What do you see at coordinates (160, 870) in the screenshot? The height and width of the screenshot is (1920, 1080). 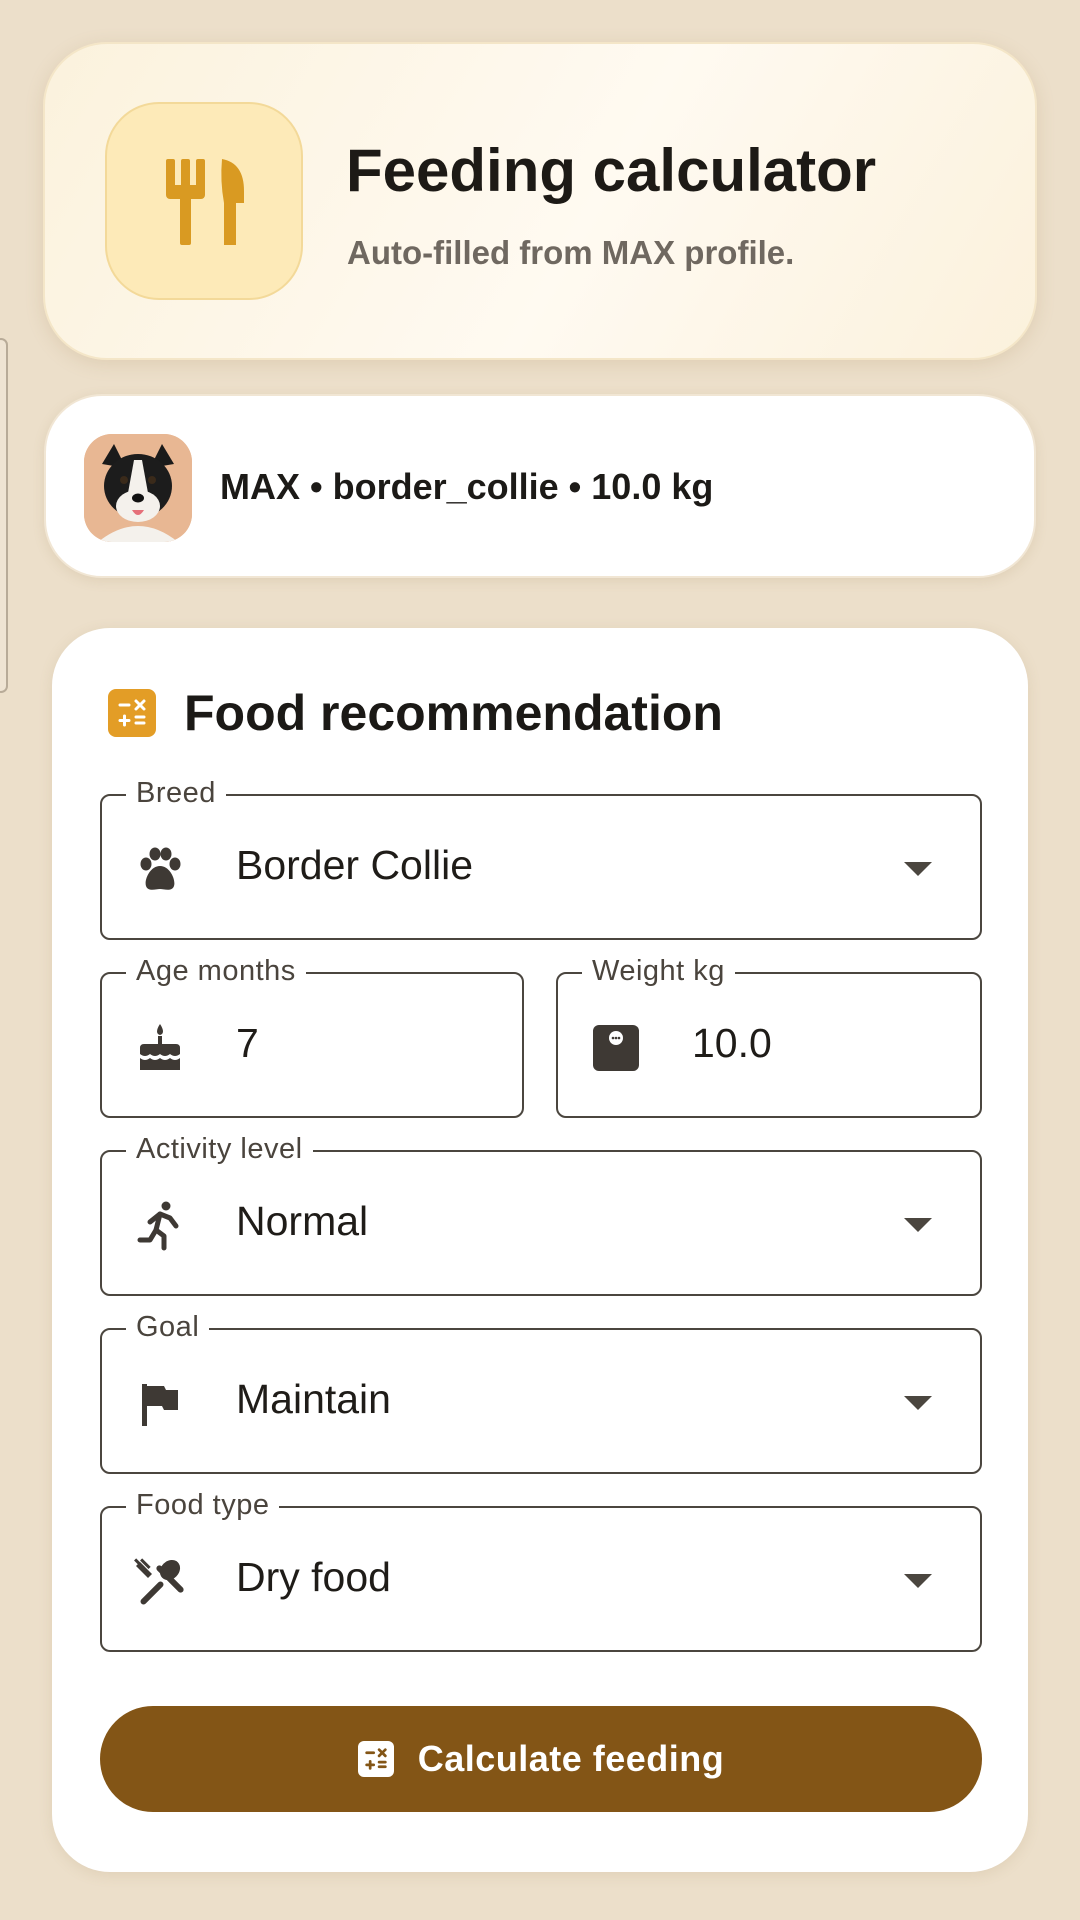 I see `paw-icon` at bounding box center [160, 870].